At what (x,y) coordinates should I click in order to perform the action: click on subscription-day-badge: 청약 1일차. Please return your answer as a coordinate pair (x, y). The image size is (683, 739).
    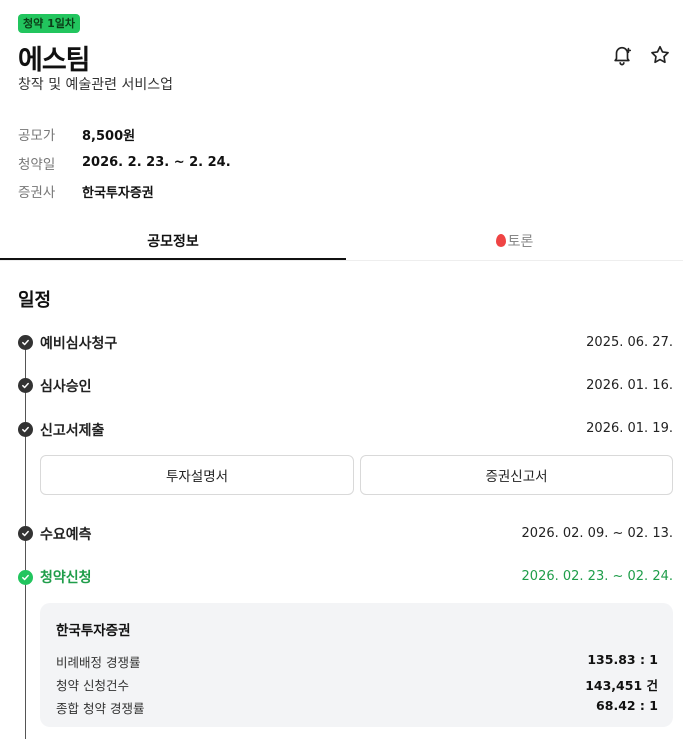
    Looking at the image, I should click on (49, 23).